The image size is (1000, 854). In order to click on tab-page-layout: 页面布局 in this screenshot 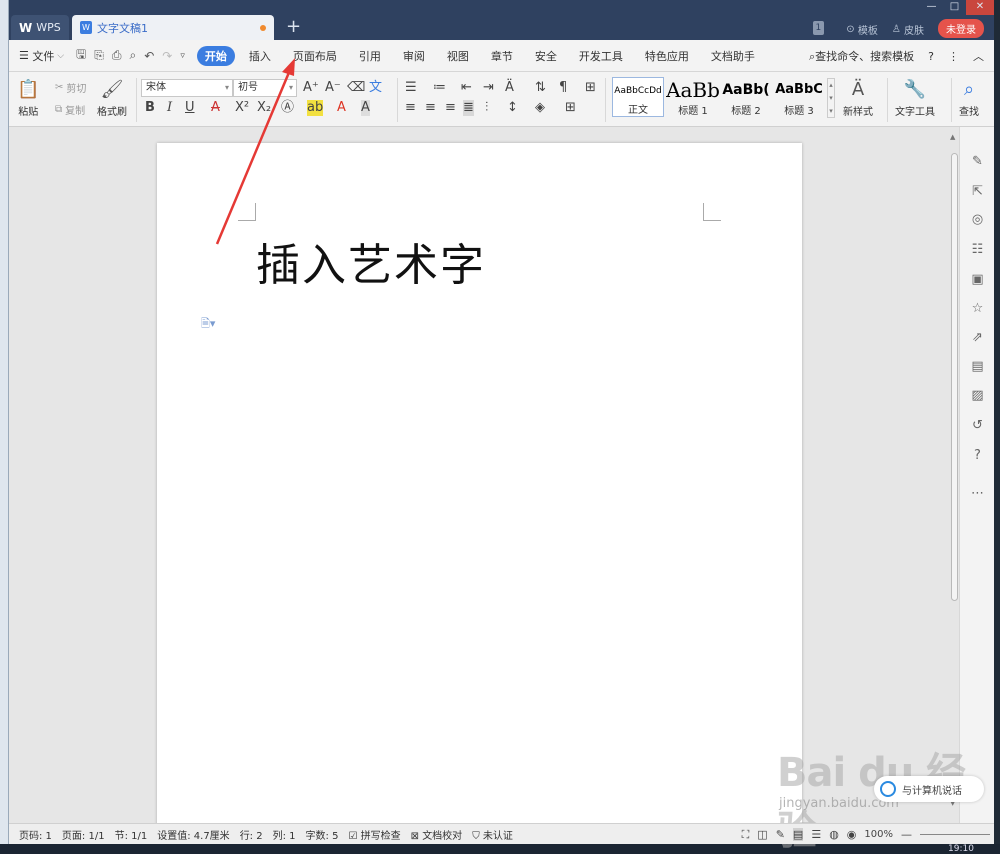, I will do `click(315, 56)`.